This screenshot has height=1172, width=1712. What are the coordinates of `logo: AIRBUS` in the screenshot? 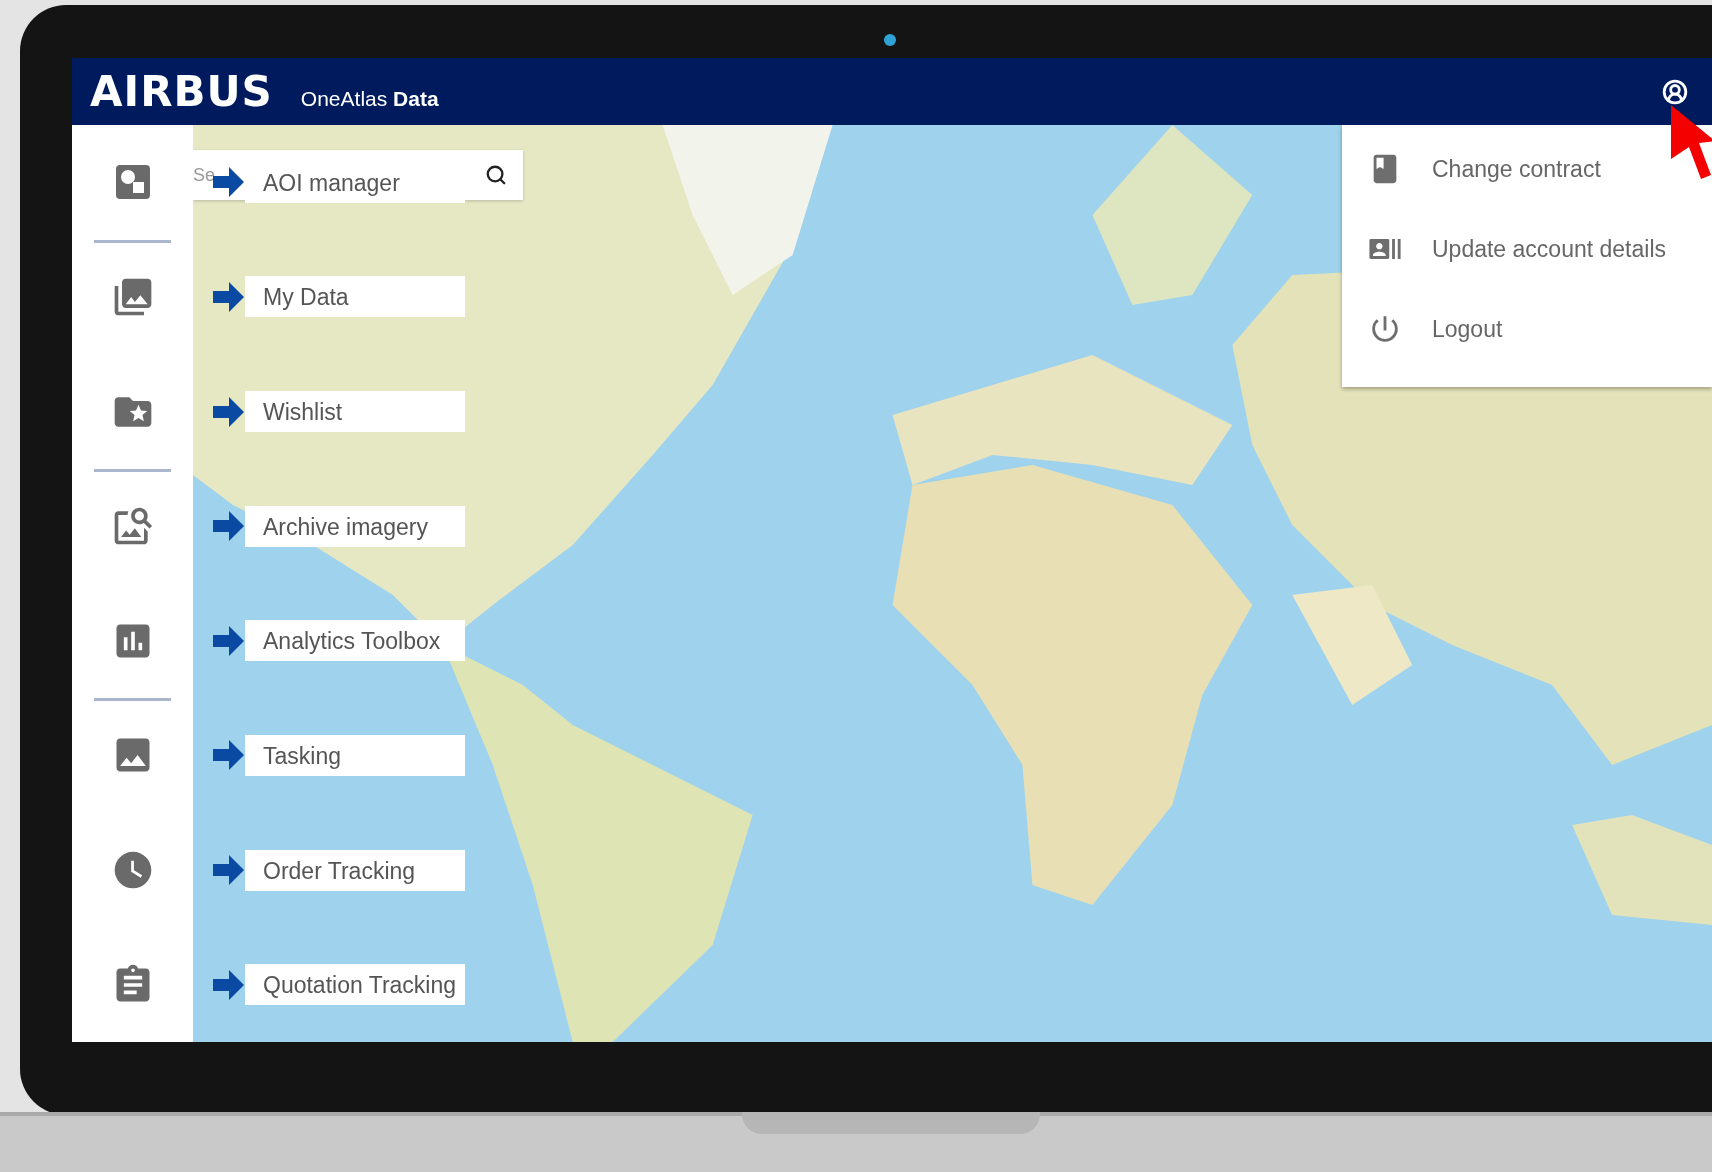 It's located at (181, 91).